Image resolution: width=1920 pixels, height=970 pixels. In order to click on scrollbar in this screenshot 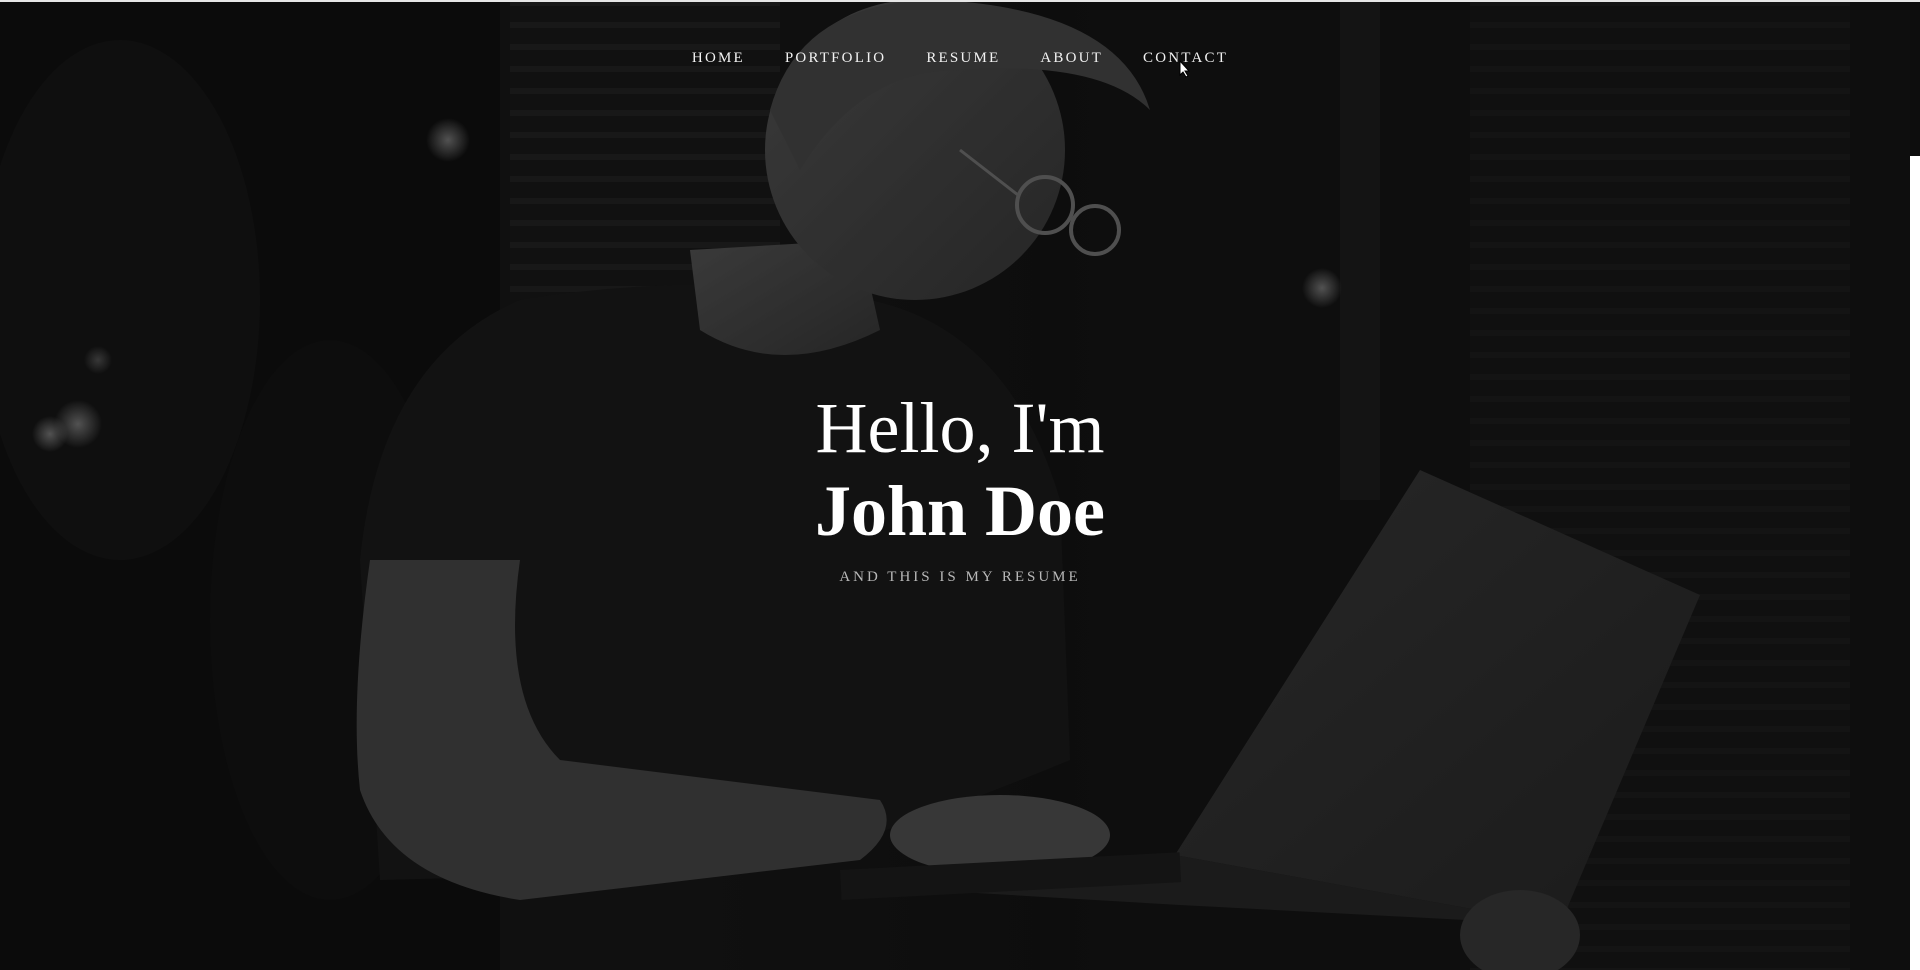, I will do `click(1915, 563)`.